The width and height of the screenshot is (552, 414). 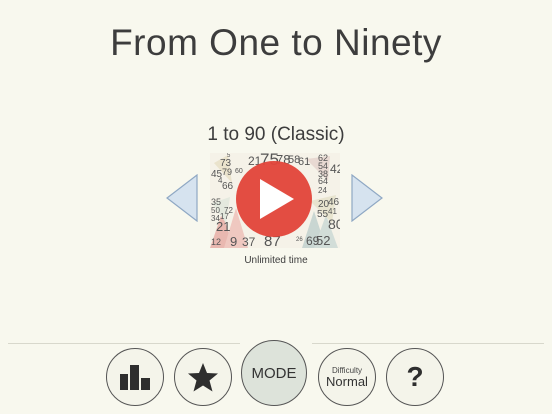 I want to click on svg-text: 61, so click(x=304, y=162).